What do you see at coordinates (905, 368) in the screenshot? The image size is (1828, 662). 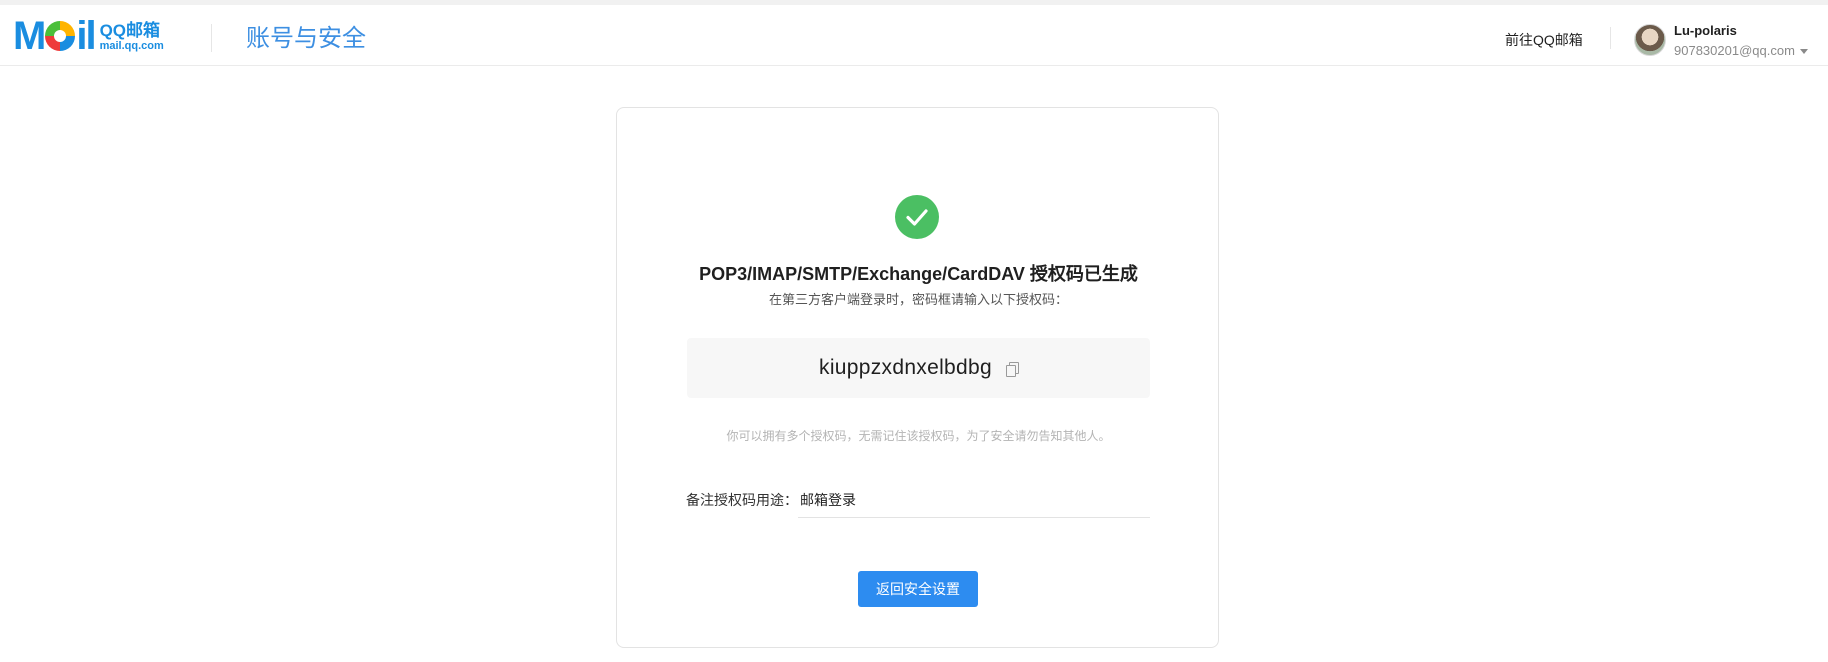 I see `auth-code: kiuppzxdnxelbdbg` at bounding box center [905, 368].